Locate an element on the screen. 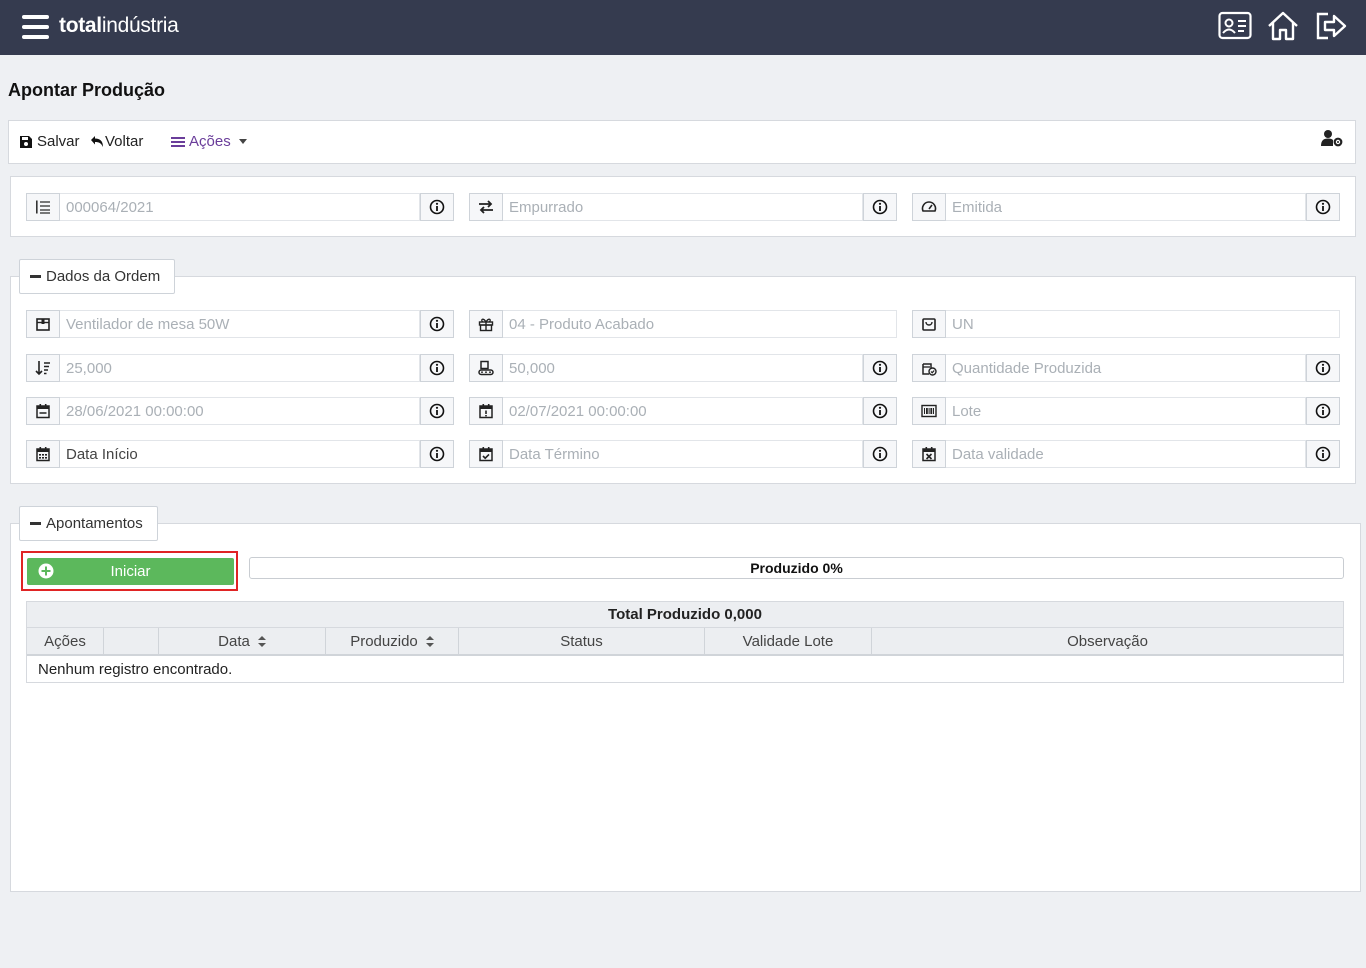  column-header-lot-validity: Validade Lote is located at coordinates (788, 641).